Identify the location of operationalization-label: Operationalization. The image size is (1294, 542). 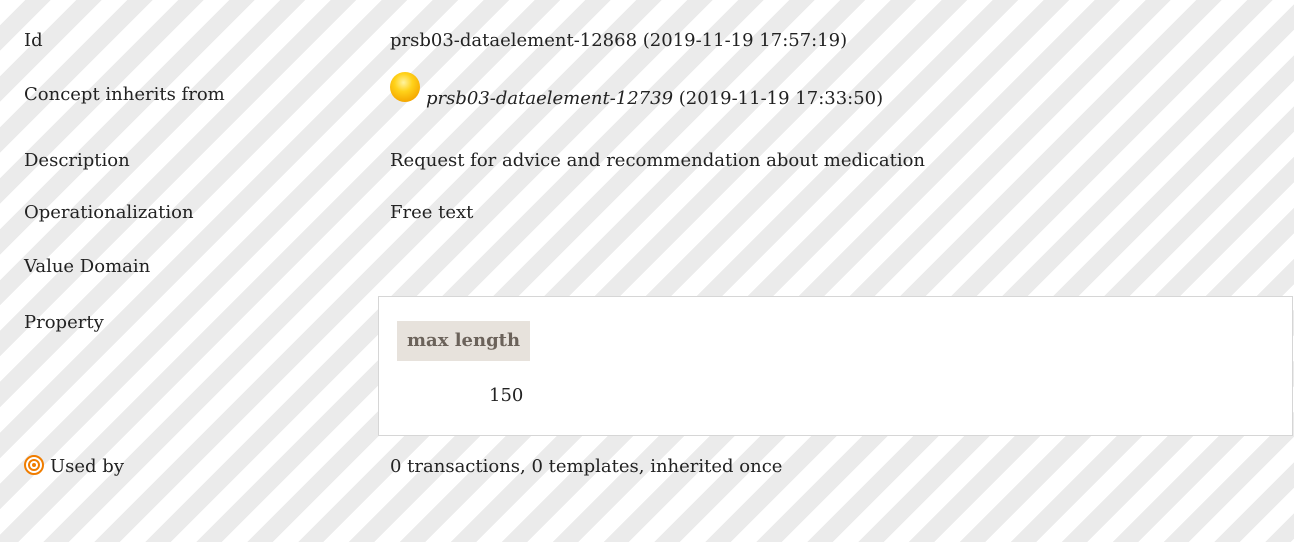
(109, 212).